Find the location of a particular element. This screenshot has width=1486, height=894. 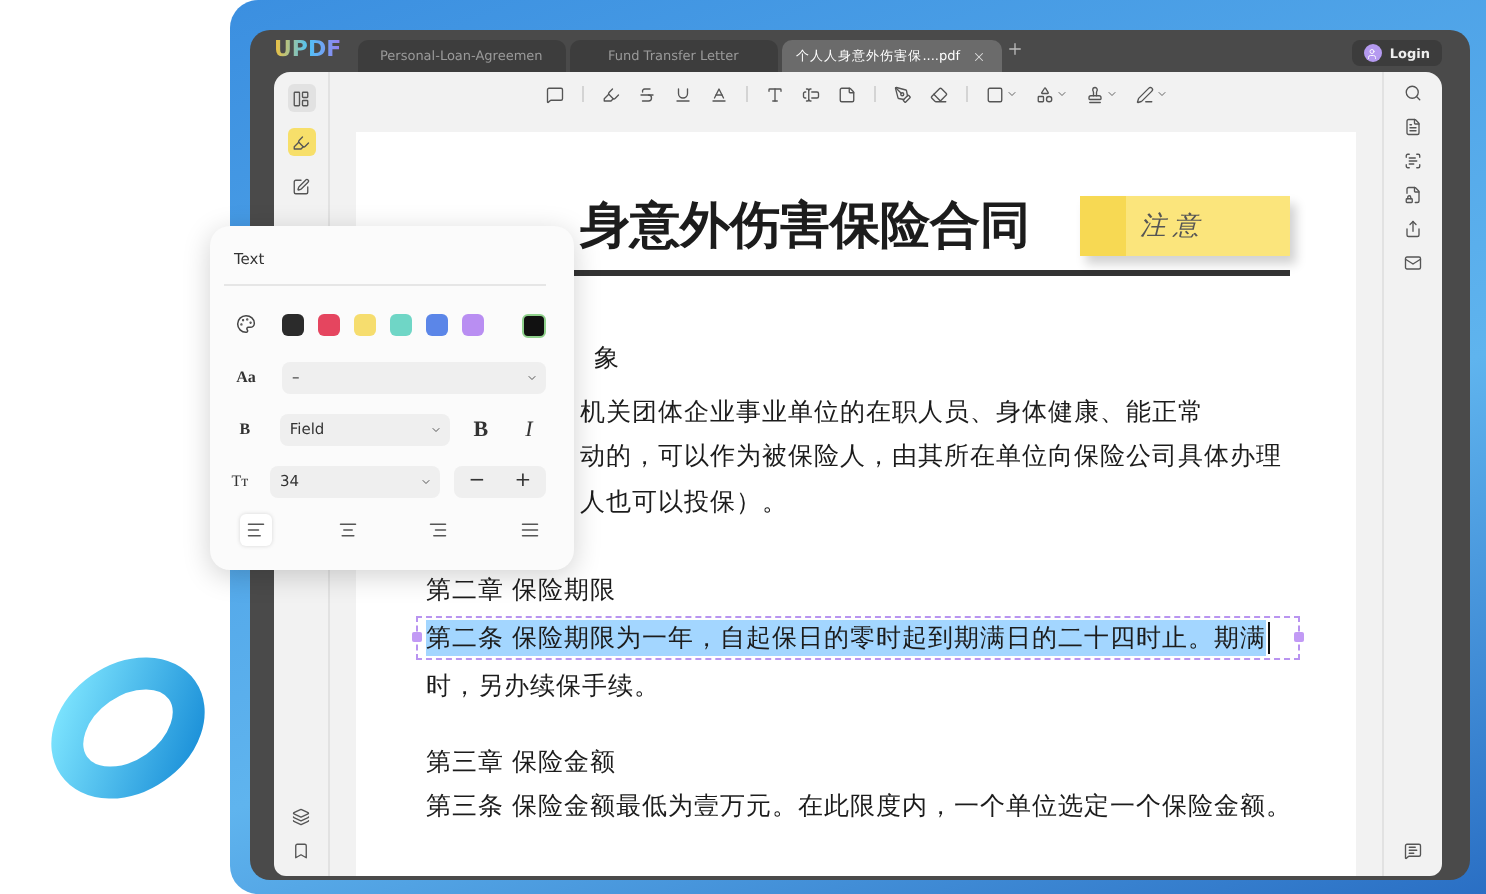

paragraph-text: 时，另办续保手续。 is located at coordinates (544, 686).